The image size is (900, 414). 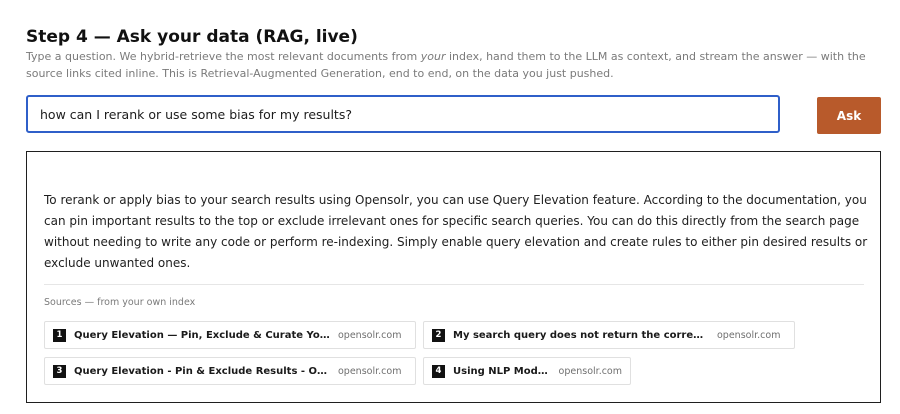 I want to click on ask-button: Ask, so click(x=849, y=115).